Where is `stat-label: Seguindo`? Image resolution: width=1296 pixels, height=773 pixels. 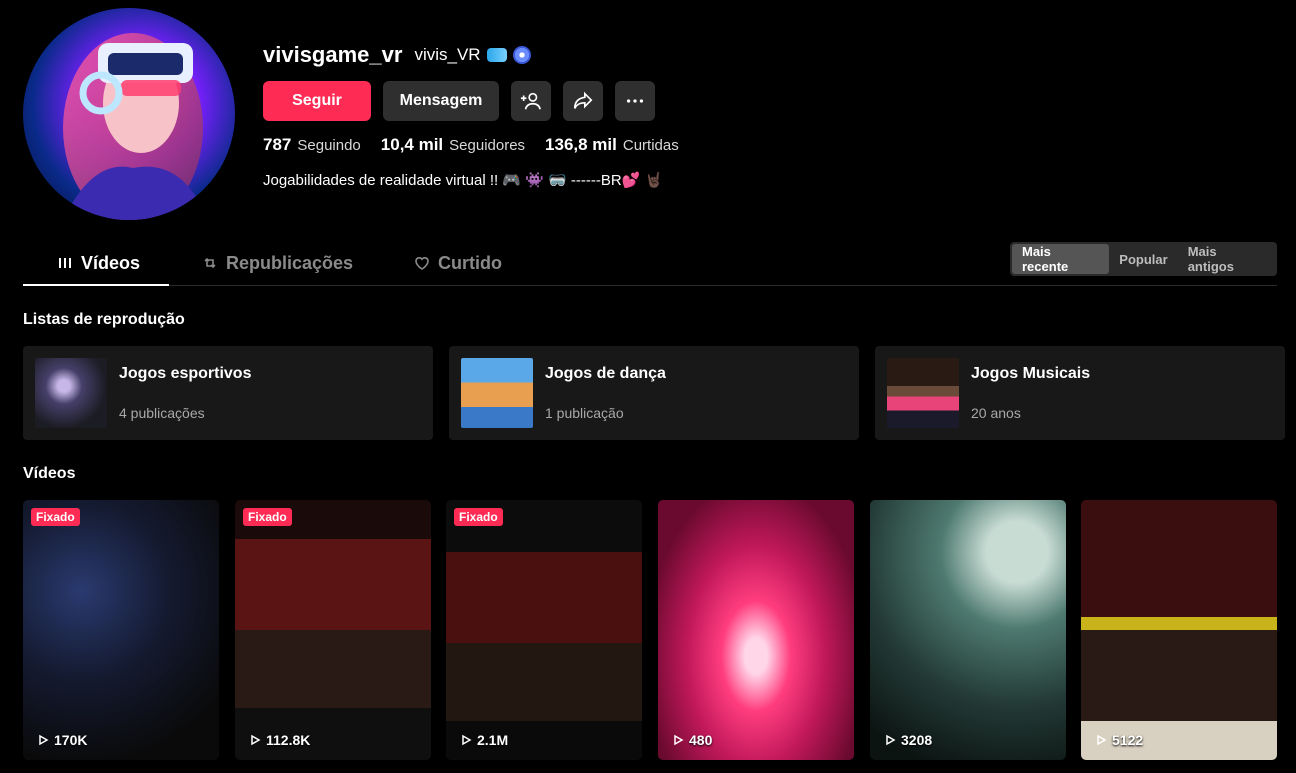
stat-label: Seguindo is located at coordinates (329, 145).